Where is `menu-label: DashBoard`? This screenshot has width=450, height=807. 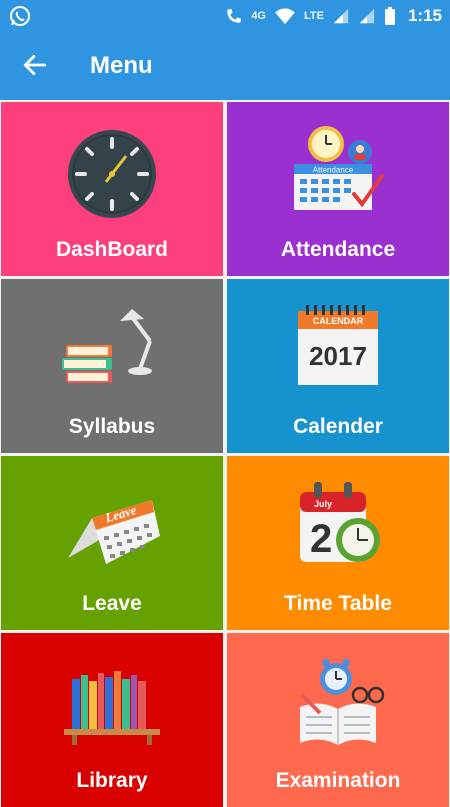 menu-label: DashBoard is located at coordinates (112, 249).